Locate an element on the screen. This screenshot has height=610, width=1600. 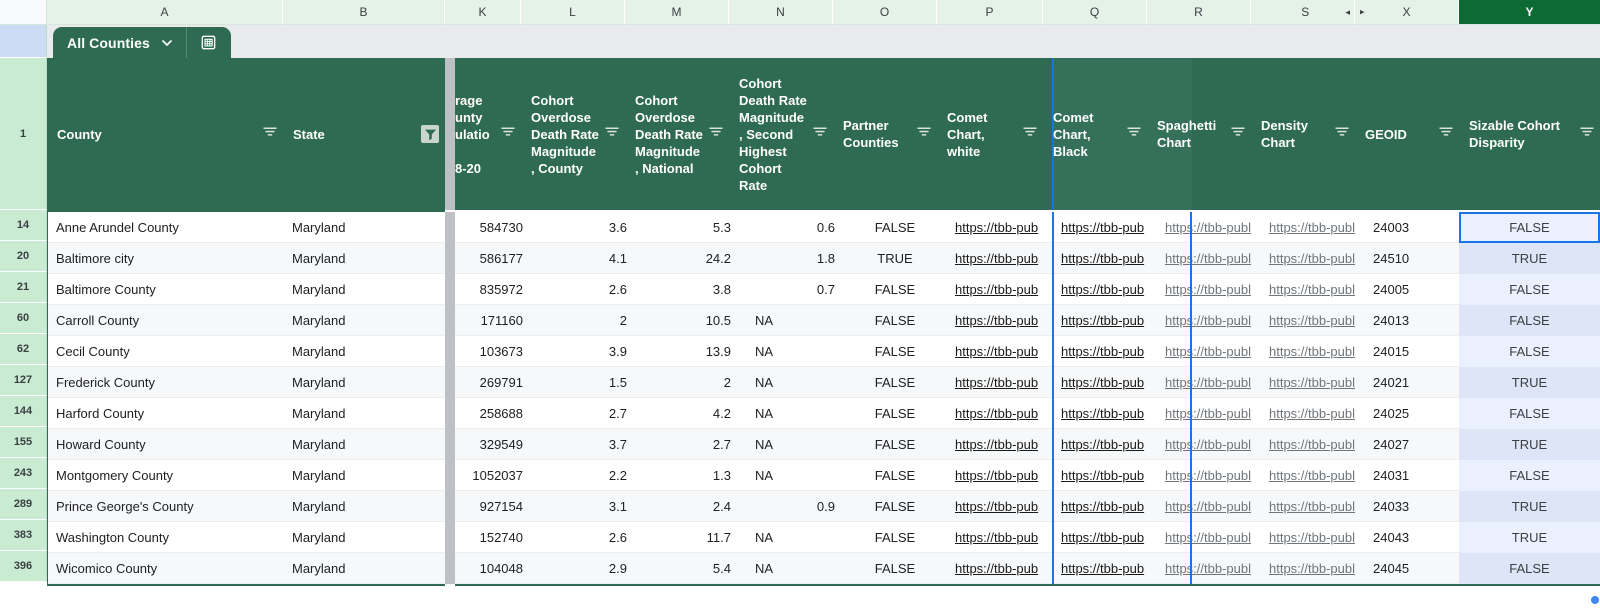
chevron-down-icon is located at coordinates (172, 43).